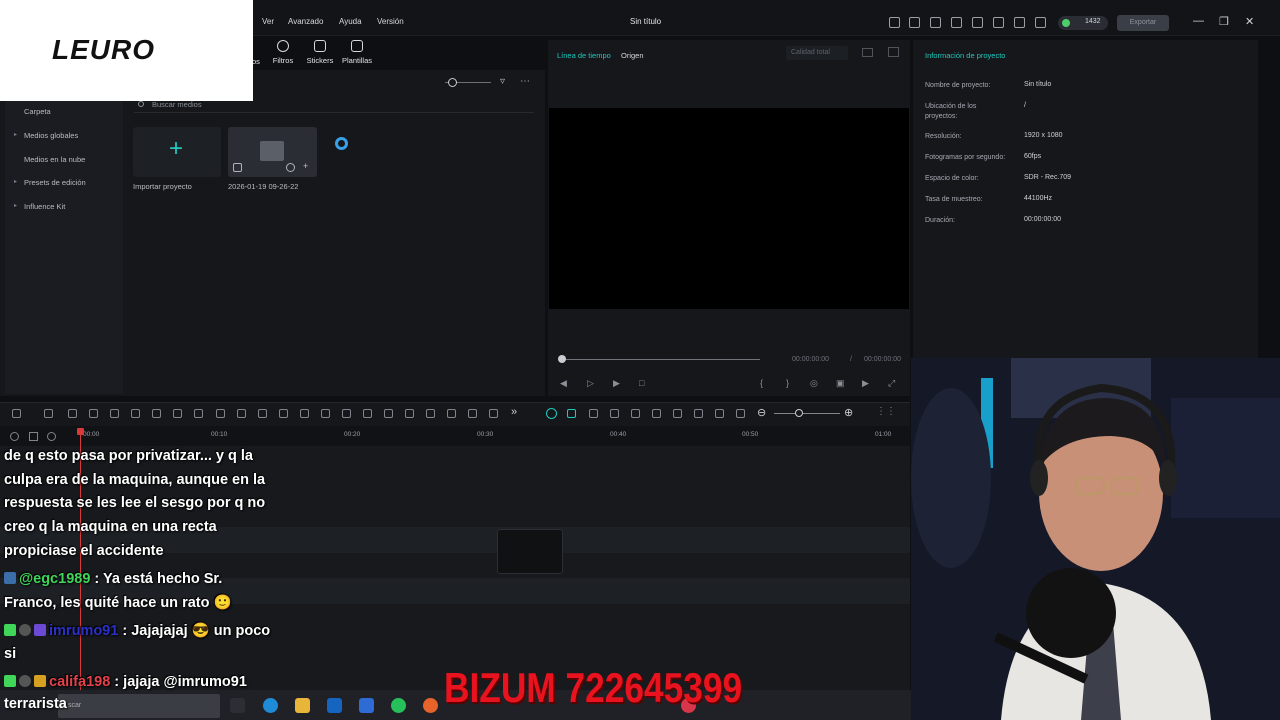 This screenshot has height=720, width=1280. Describe the element at coordinates (807, 413) in the screenshot. I see `timeline-zoom-slider` at that location.